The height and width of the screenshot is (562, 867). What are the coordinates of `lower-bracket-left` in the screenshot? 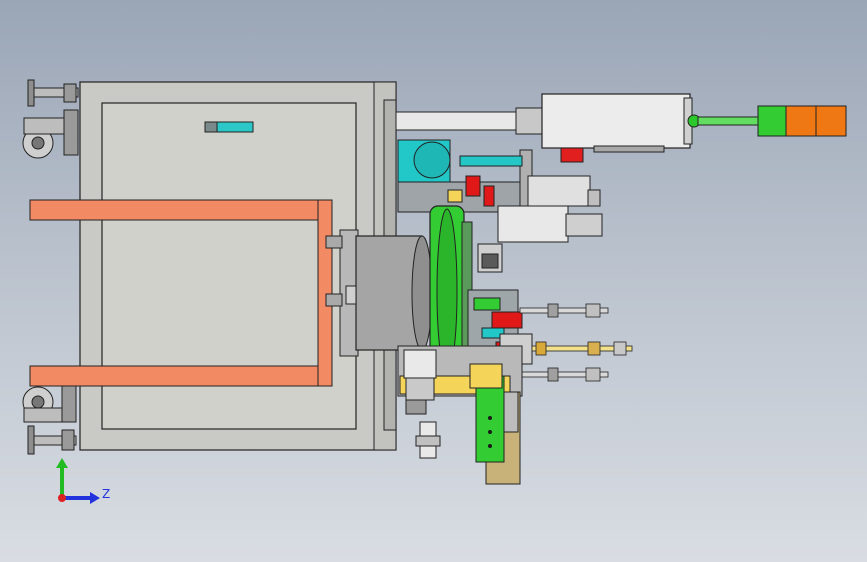 It's located at (416, 407).